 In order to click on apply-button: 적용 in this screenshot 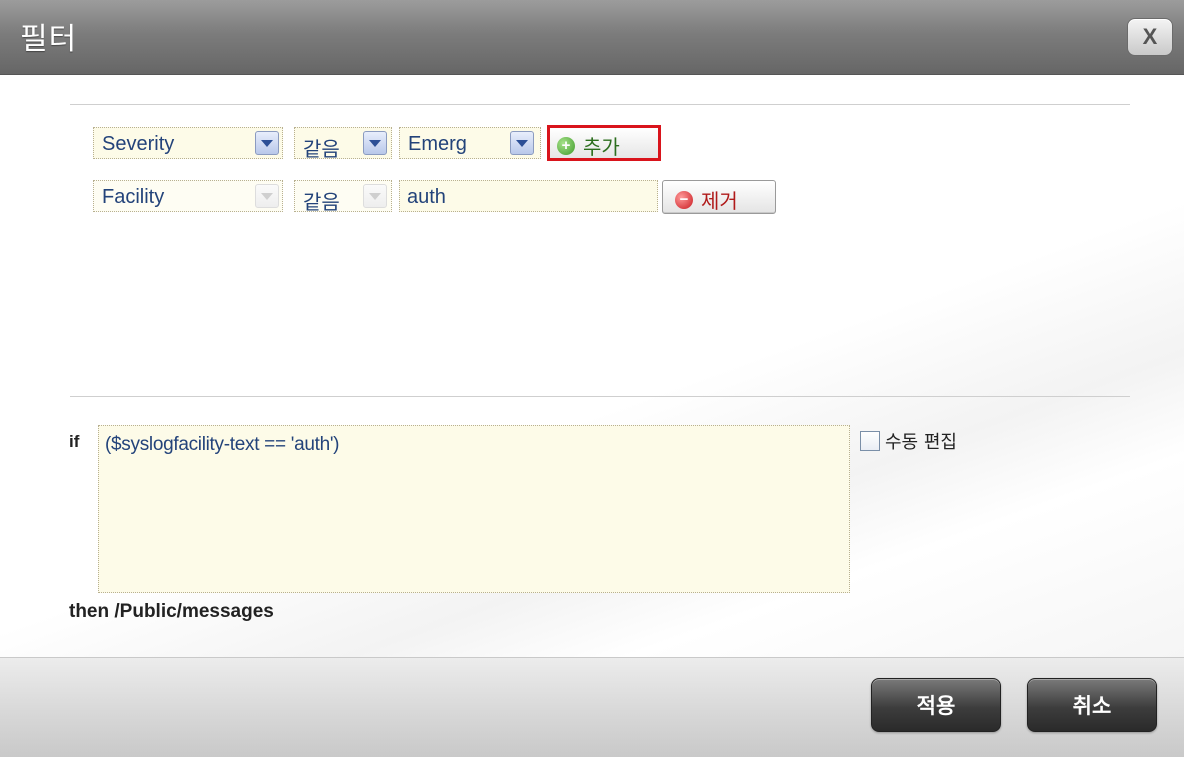, I will do `click(936, 705)`.